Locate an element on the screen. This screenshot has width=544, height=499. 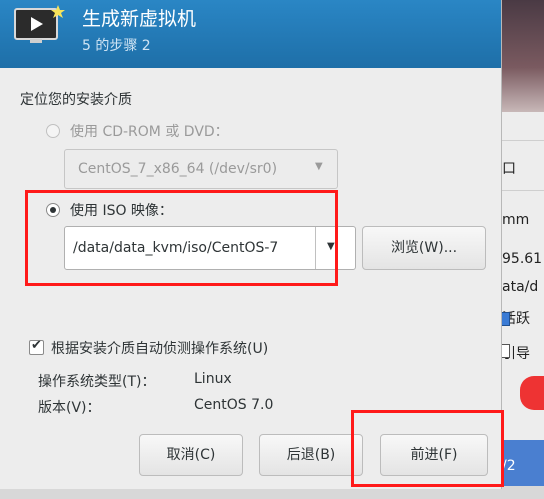
os-version-value: CentOS 7.0 is located at coordinates (234, 405).